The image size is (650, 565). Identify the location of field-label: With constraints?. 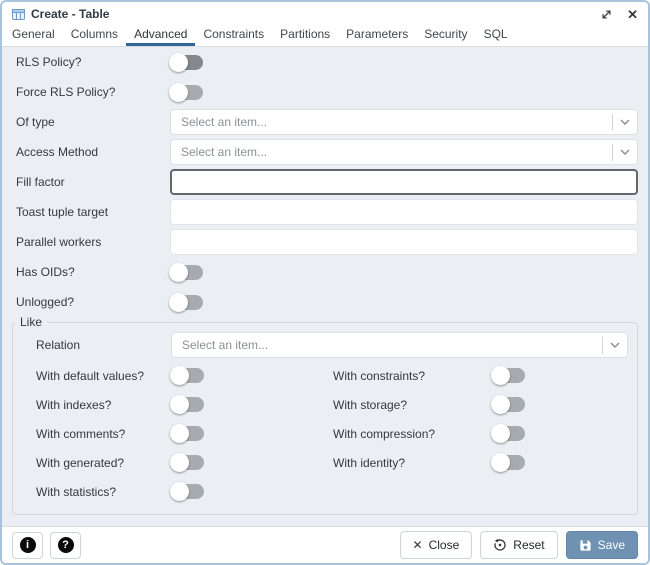
(379, 375).